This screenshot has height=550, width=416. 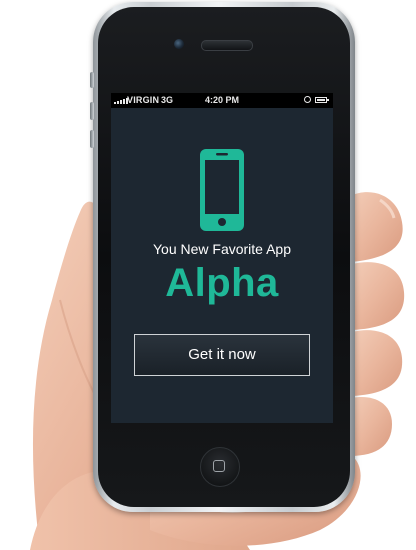 I want to click on volume-up-button, so click(x=92, y=111).